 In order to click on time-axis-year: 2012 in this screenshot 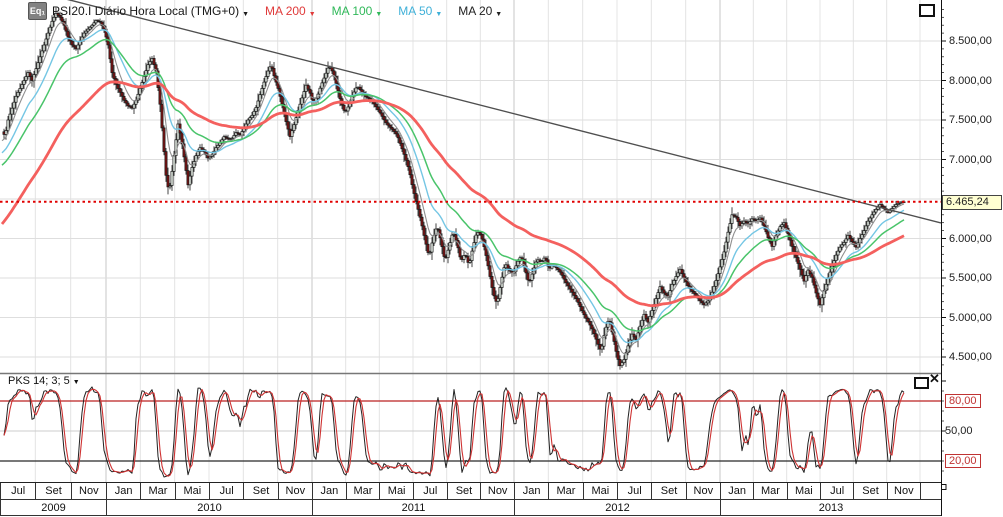, I will do `click(617, 508)`.